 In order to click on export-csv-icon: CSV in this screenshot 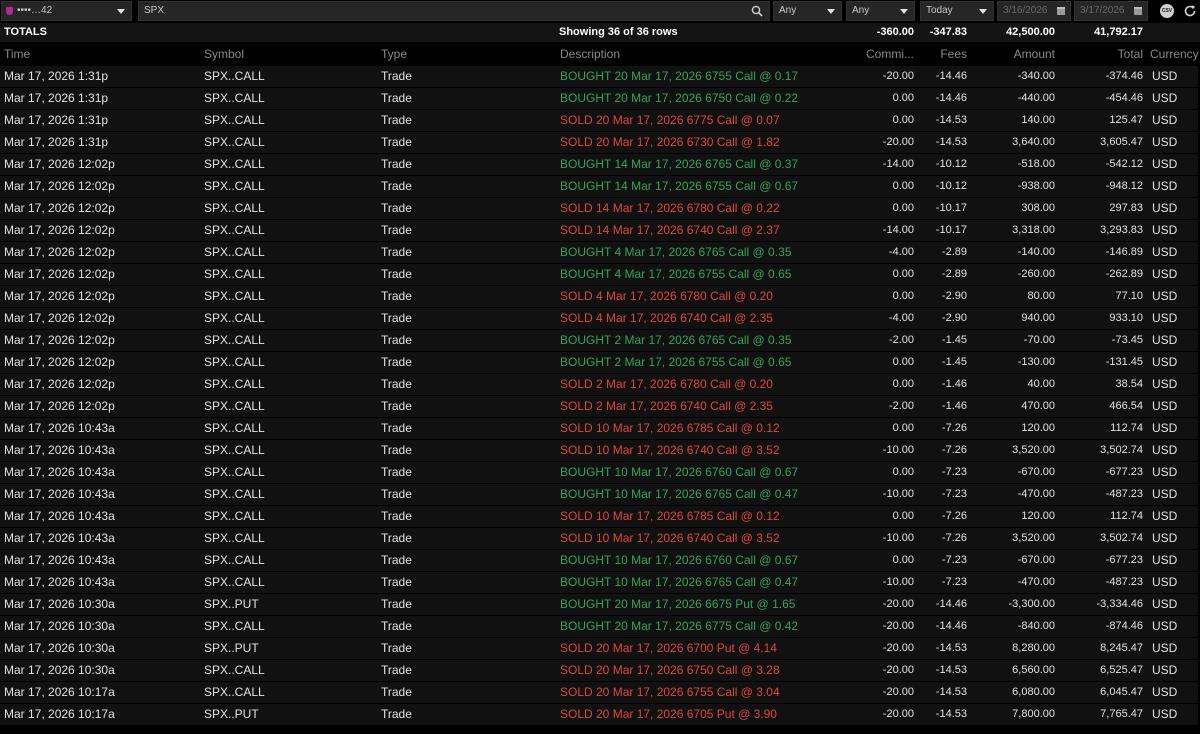, I will do `click(1167, 11)`.